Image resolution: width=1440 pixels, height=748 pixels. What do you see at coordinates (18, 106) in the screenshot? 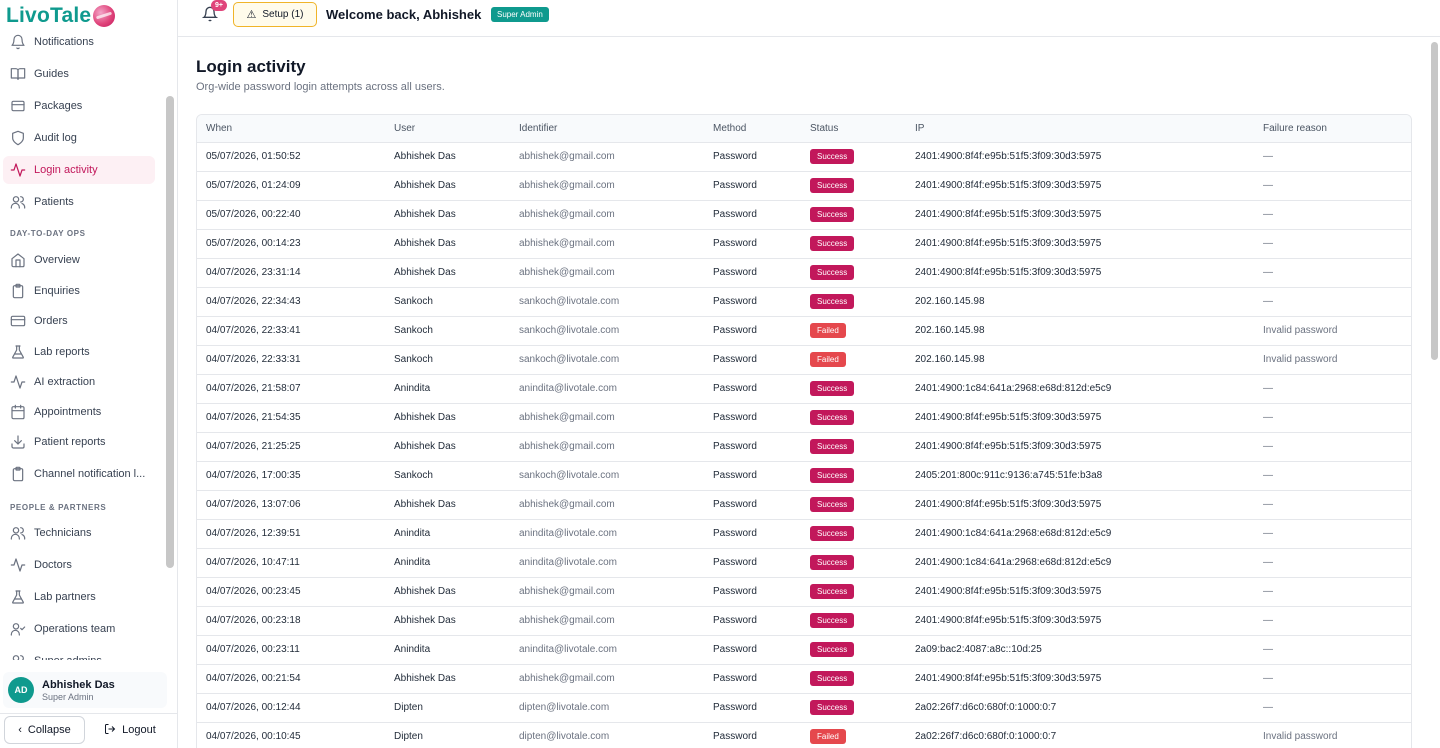
I see `package-icon` at bounding box center [18, 106].